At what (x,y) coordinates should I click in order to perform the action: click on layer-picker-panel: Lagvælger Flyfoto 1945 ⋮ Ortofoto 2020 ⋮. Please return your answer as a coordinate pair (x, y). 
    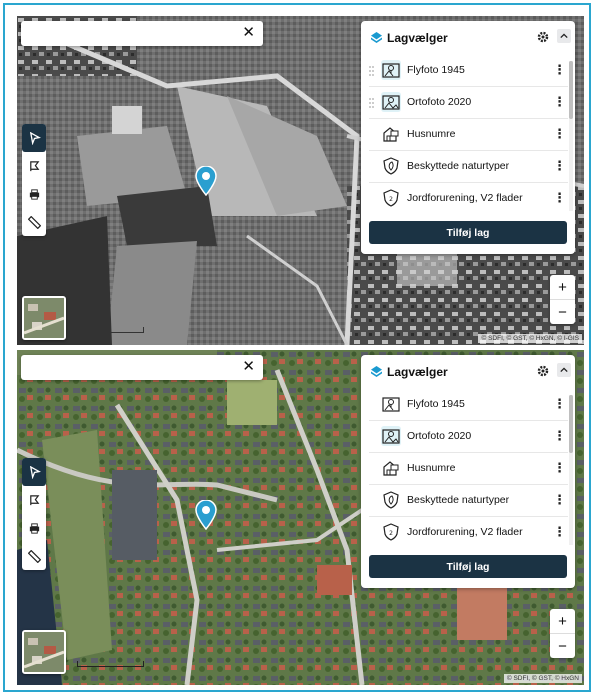
    Looking at the image, I should click on (468, 137).